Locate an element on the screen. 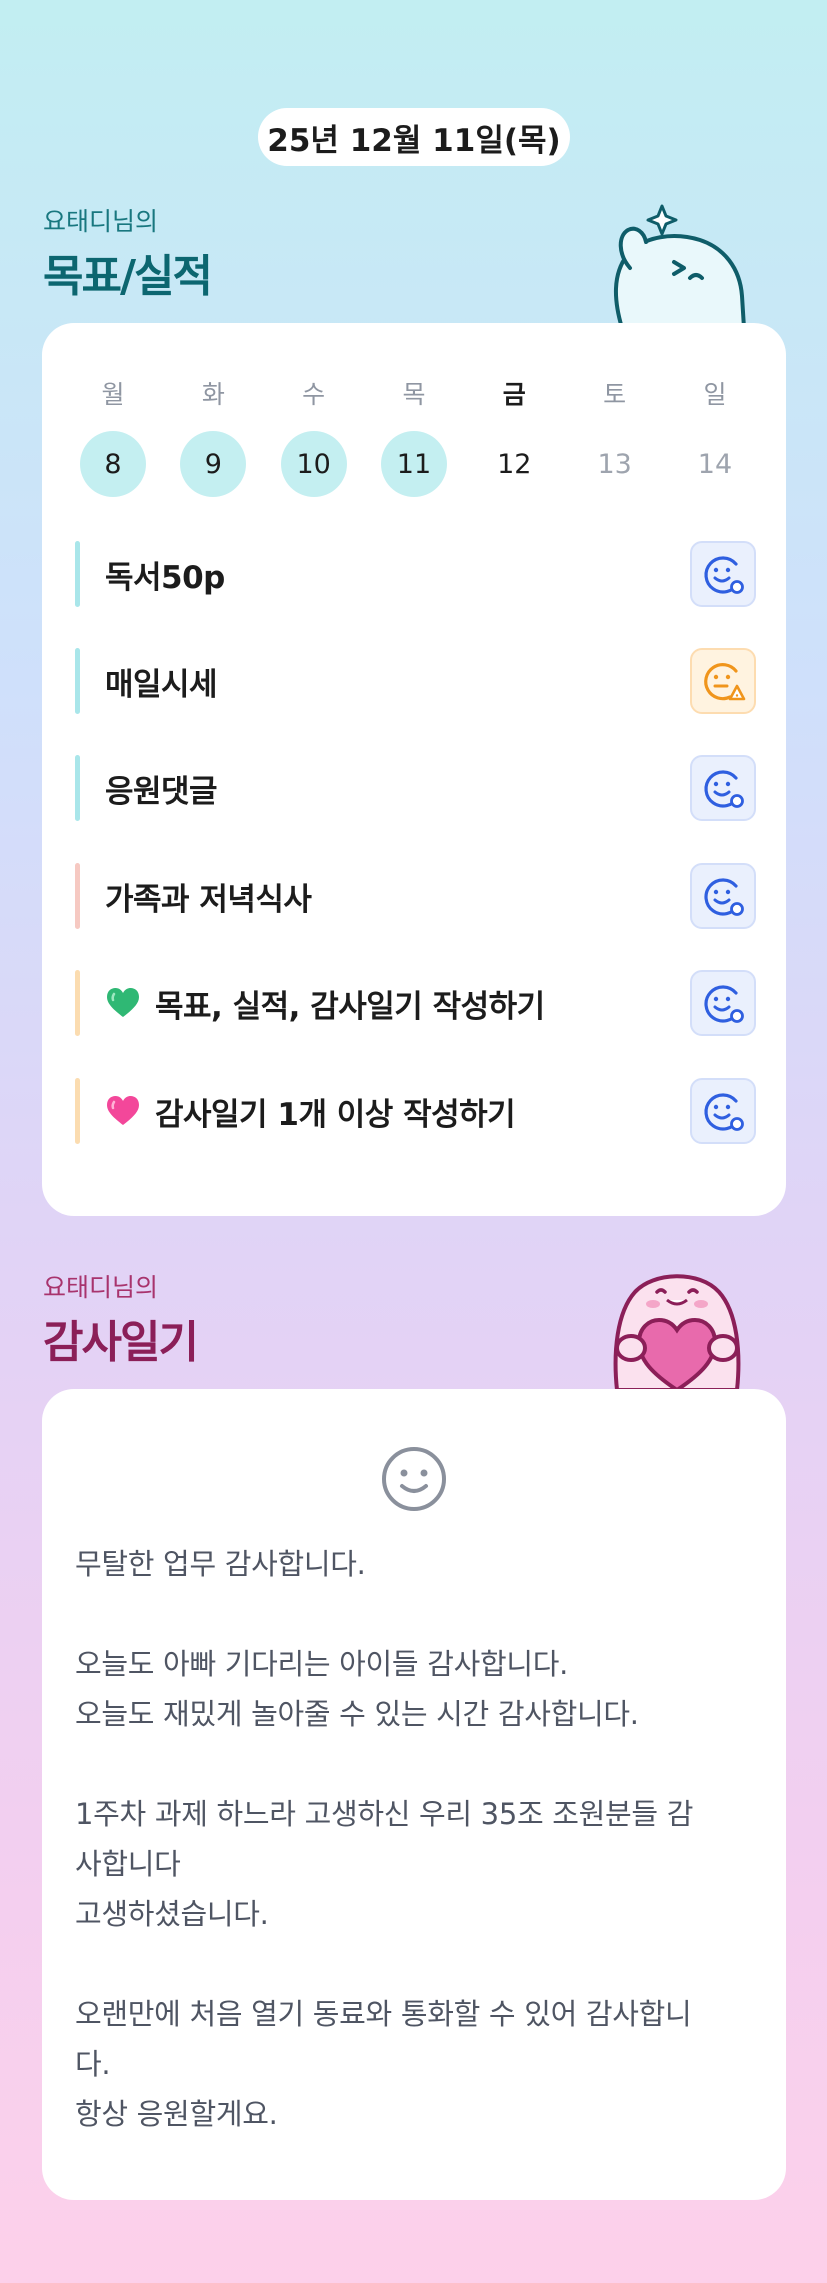 Image resolution: width=827 pixels, height=2283 pixels. heart-mascot-icon is located at coordinates (677, 1332).